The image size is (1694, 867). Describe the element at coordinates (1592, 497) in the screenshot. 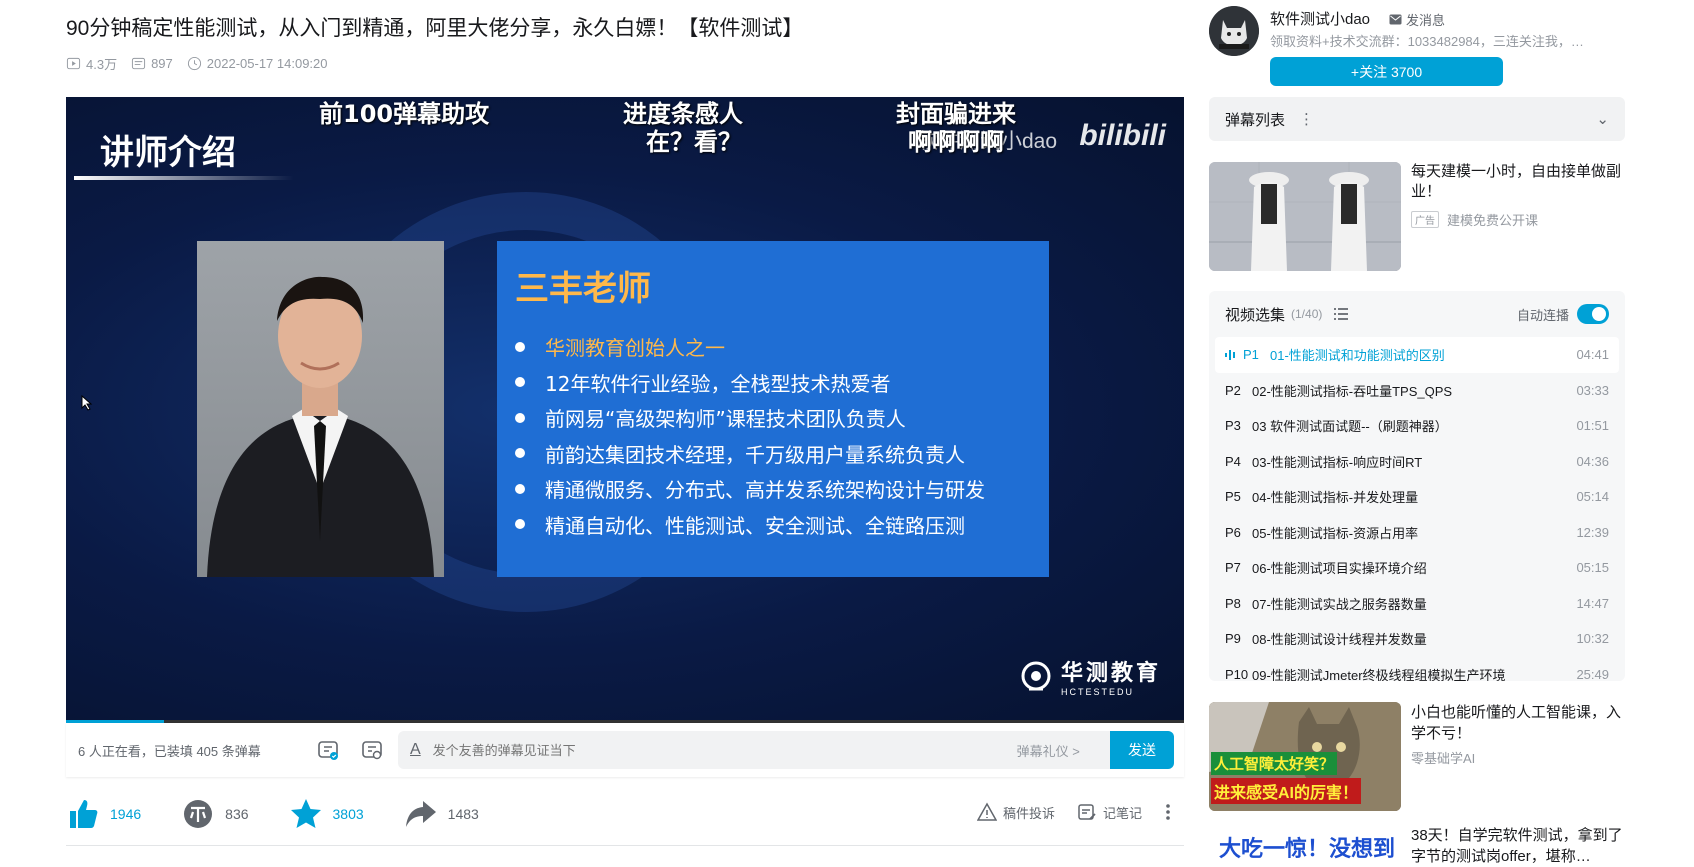

I see `episode-duration: 05:14` at that location.